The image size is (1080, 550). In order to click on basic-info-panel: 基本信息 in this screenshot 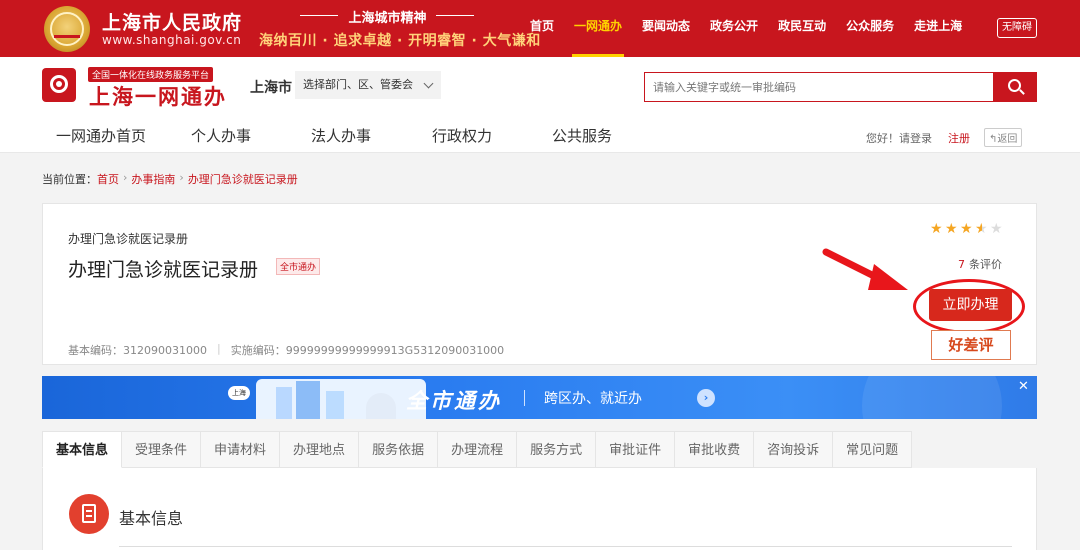, I will do `click(539, 509)`.